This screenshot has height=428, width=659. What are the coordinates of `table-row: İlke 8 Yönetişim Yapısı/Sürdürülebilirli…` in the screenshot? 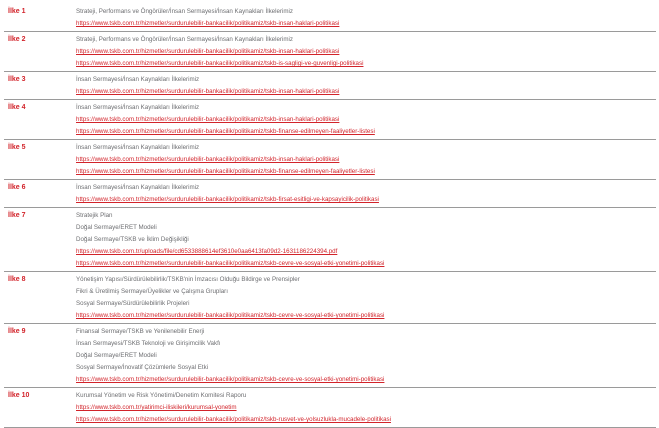 It's located at (330, 298).